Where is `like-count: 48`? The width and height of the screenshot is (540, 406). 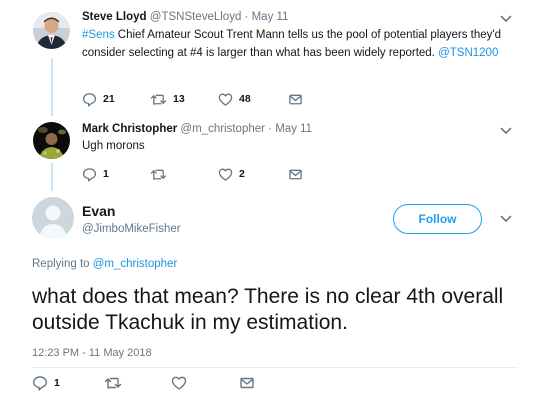
like-count: 48 is located at coordinates (245, 99).